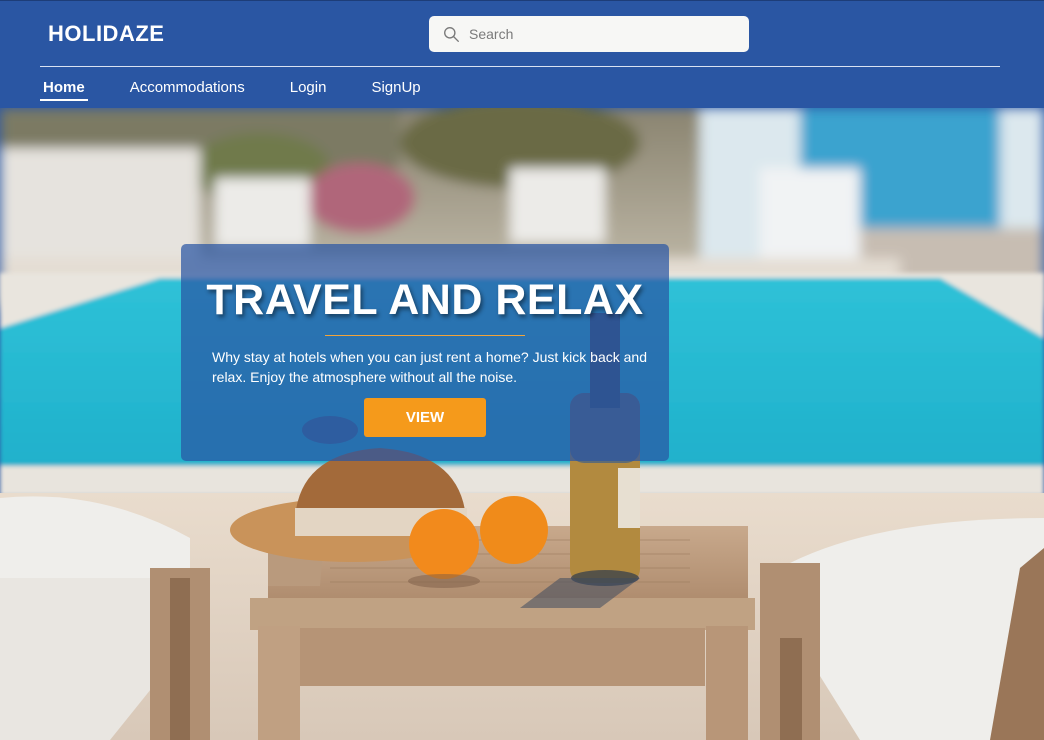  Describe the element at coordinates (425, 300) in the screenshot. I see `hero-title: TRAVEL AND RELAX` at that location.